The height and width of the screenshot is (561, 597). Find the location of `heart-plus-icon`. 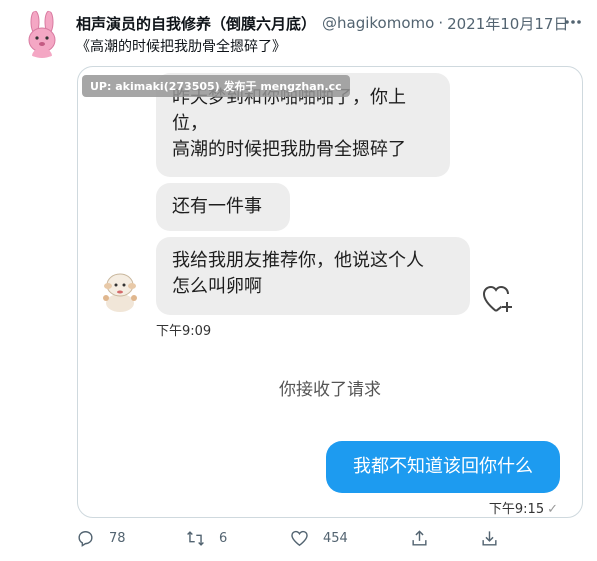

heart-plus-icon is located at coordinates (497, 298).